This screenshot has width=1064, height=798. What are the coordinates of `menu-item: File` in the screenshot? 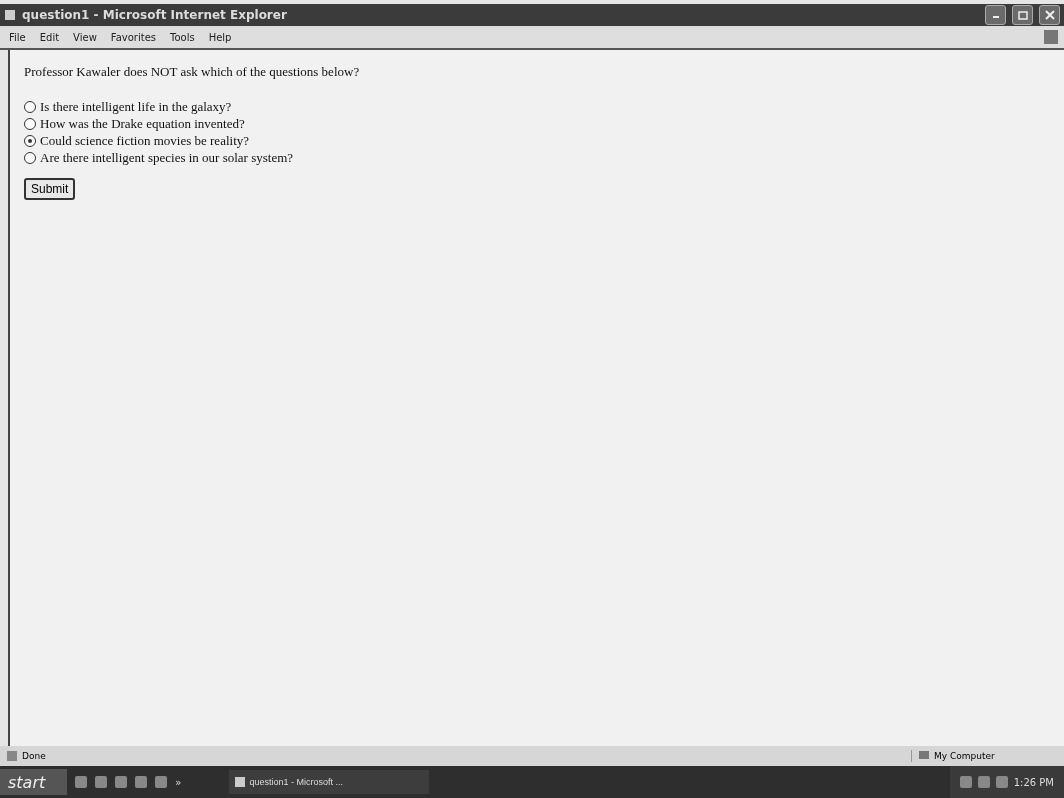 It's located at (17, 37).